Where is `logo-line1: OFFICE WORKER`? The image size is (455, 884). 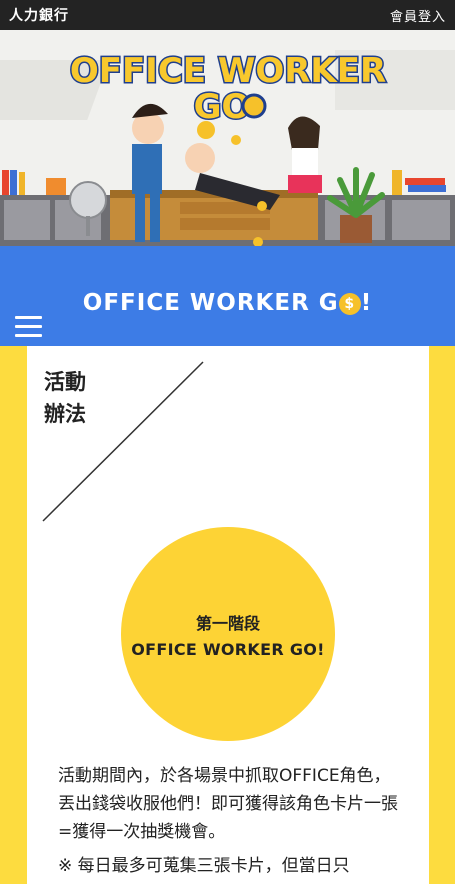 logo-line1: OFFICE WORKER is located at coordinates (228, 71).